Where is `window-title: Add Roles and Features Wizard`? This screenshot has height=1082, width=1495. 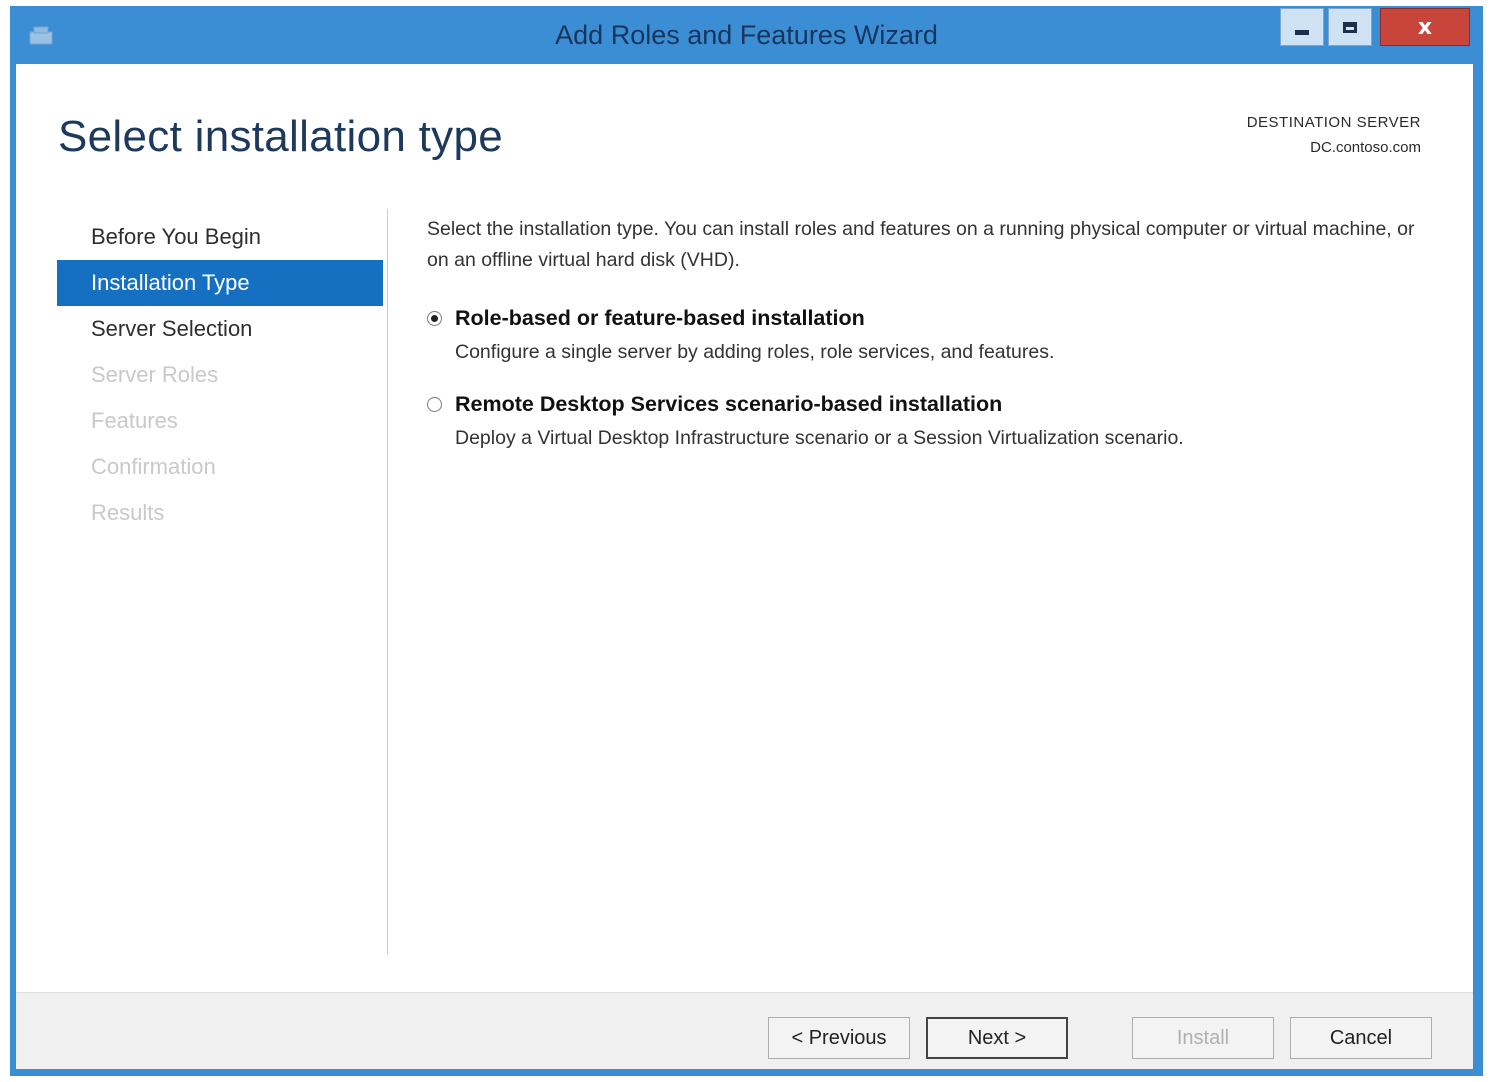 window-title: Add Roles and Features Wizard is located at coordinates (746, 35).